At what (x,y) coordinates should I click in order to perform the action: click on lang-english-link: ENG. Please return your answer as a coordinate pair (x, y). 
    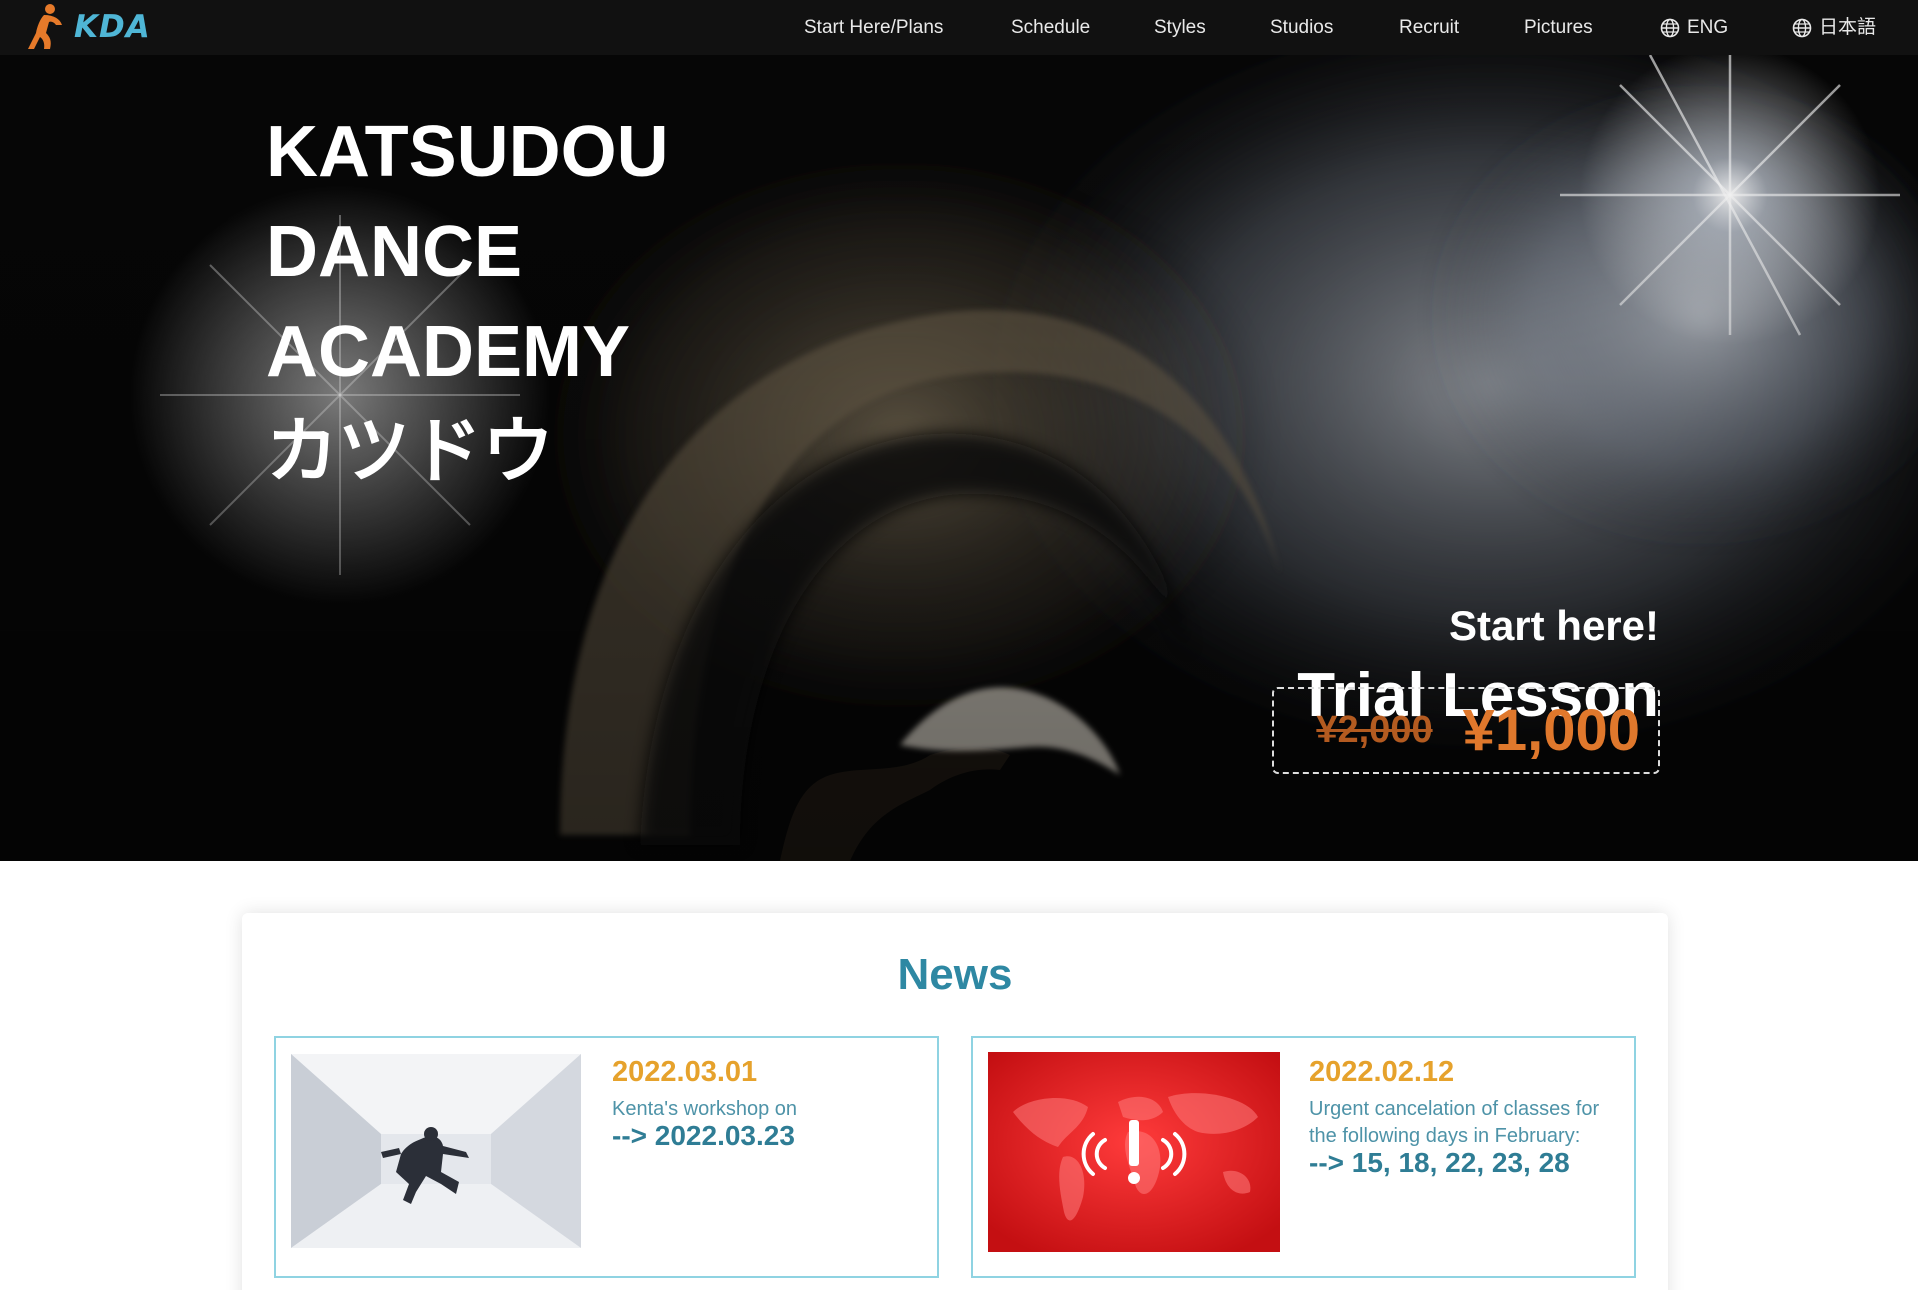
    Looking at the image, I should click on (1694, 27).